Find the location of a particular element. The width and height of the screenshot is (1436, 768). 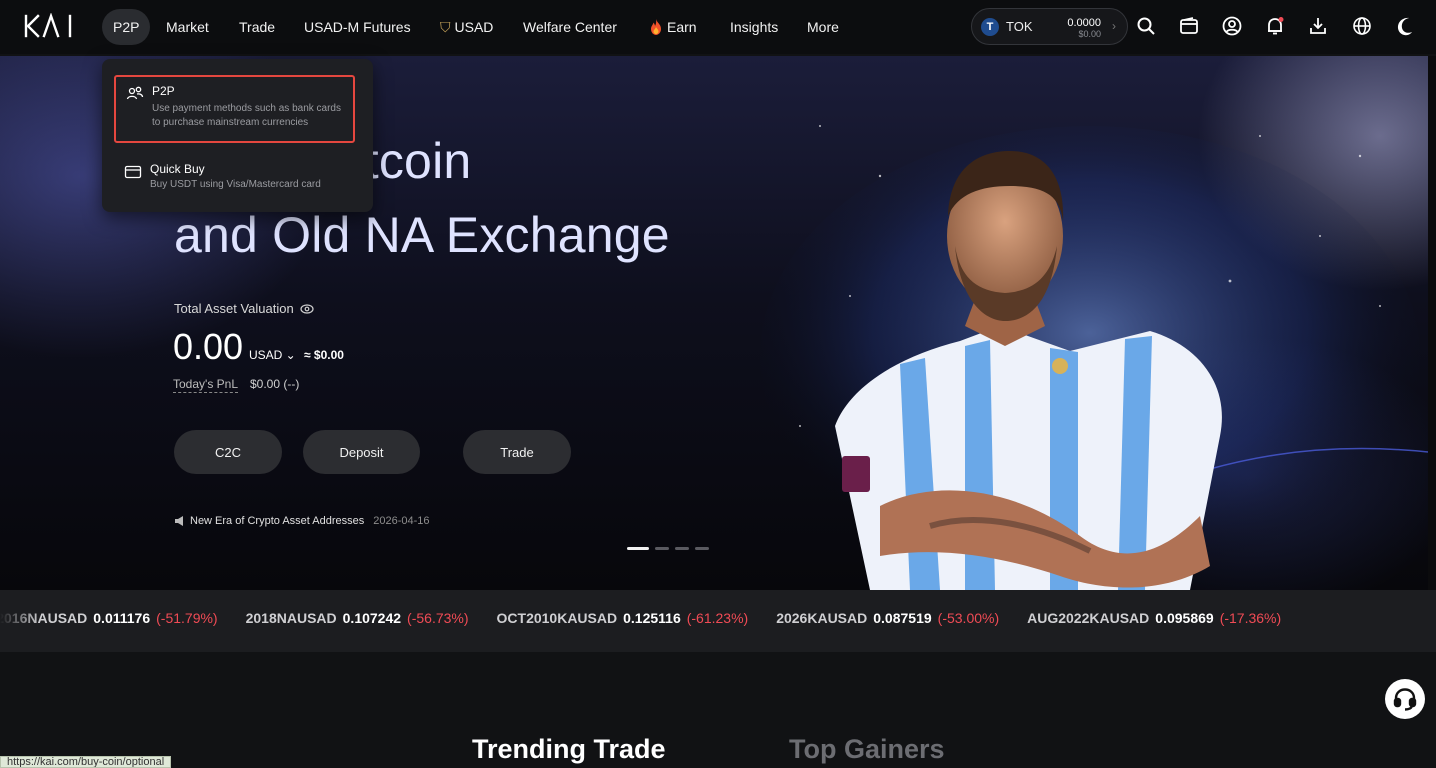

ticker-item: 2018NAUSAD 0.107242 (-56.73%) is located at coordinates (357, 618).